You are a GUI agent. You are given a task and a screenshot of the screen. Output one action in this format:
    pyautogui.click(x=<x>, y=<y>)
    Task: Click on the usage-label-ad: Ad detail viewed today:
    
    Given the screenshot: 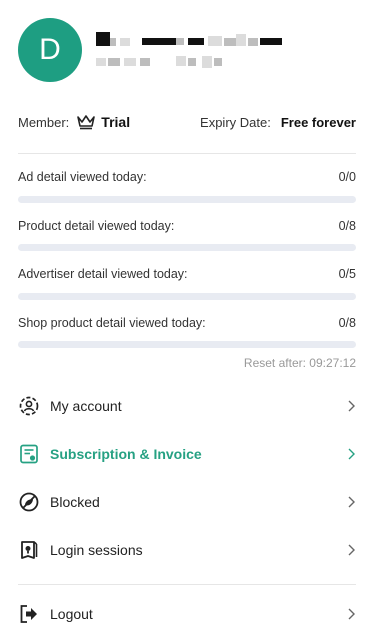 What is the action you would take?
    pyautogui.click(x=82, y=177)
    